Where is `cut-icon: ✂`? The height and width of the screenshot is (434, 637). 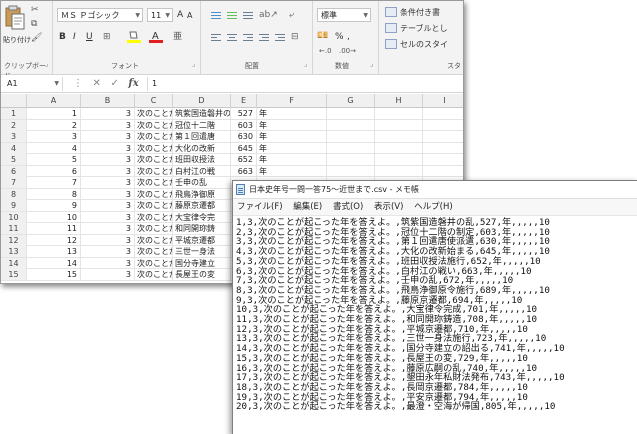 cut-icon: ✂ is located at coordinates (35, 10).